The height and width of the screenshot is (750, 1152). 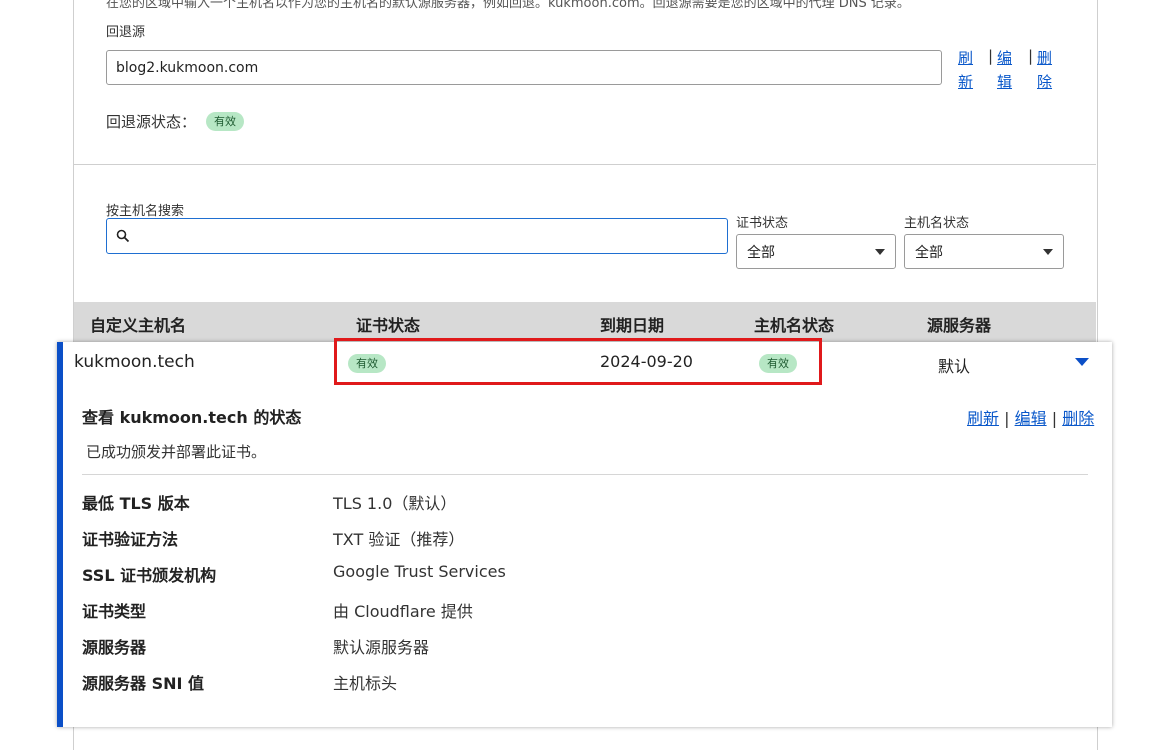 What do you see at coordinates (1005, 70) in the screenshot?
I see `fallback-edit-link: 编辑` at bounding box center [1005, 70].